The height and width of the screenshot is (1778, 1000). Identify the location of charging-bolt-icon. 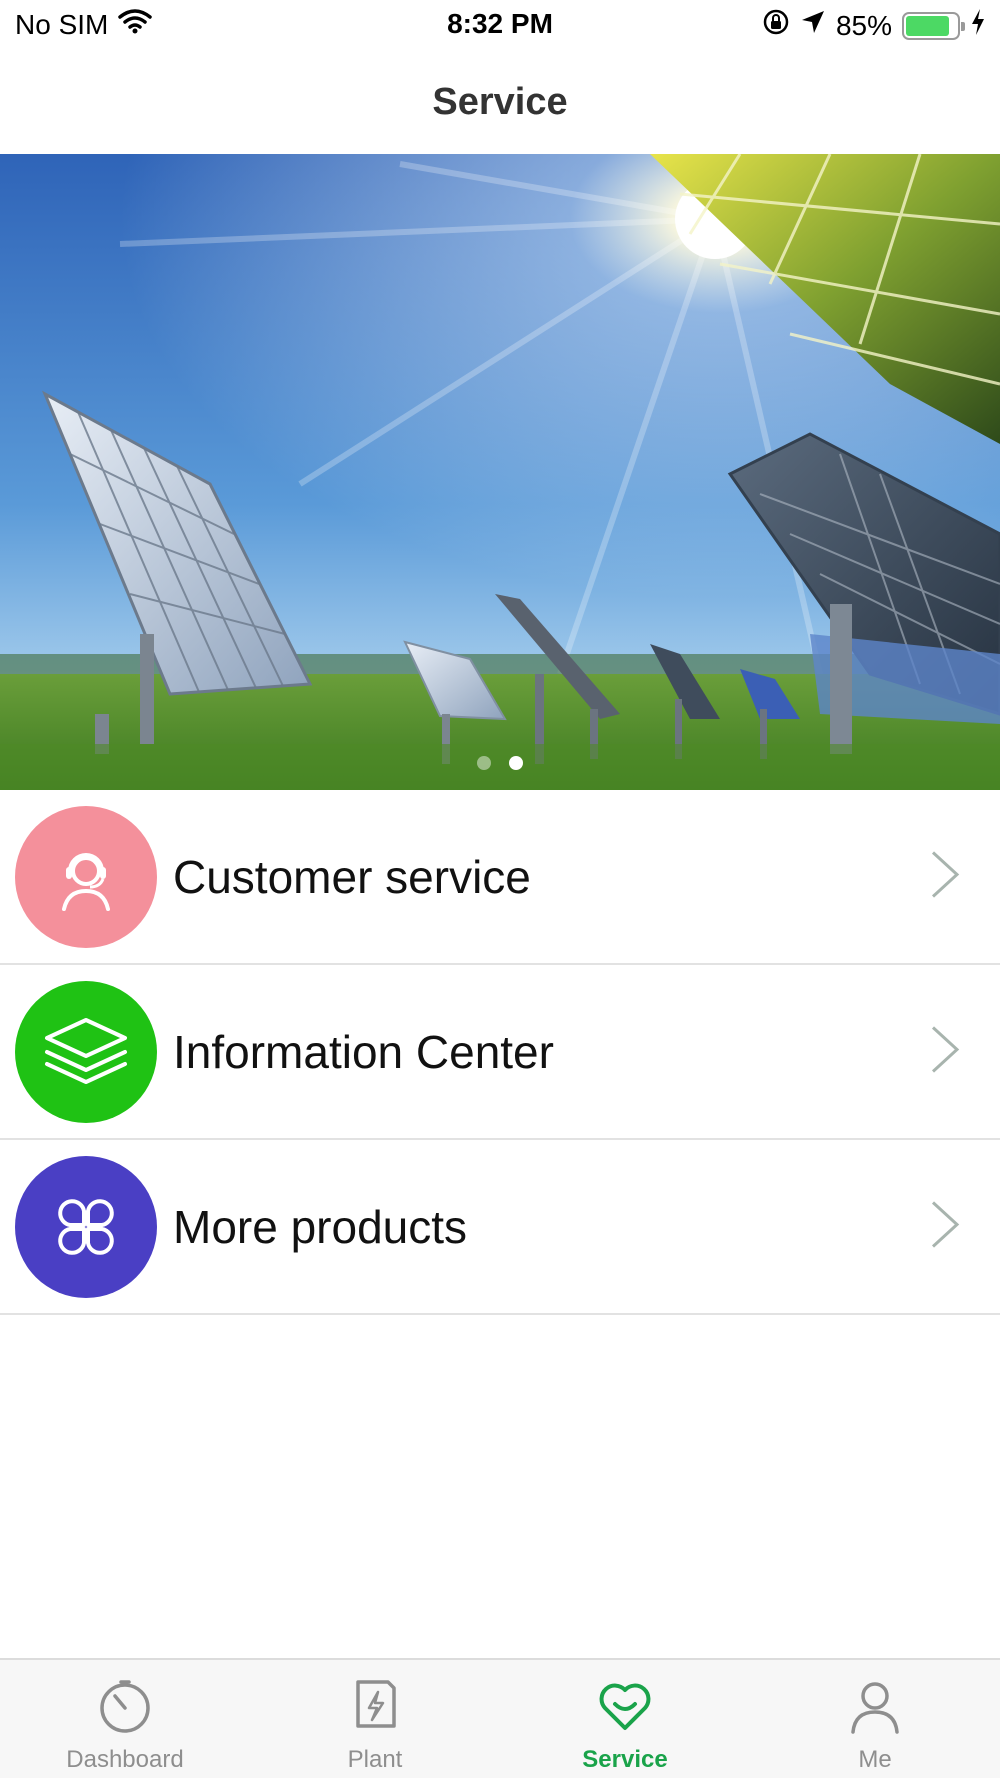
(978, 25).